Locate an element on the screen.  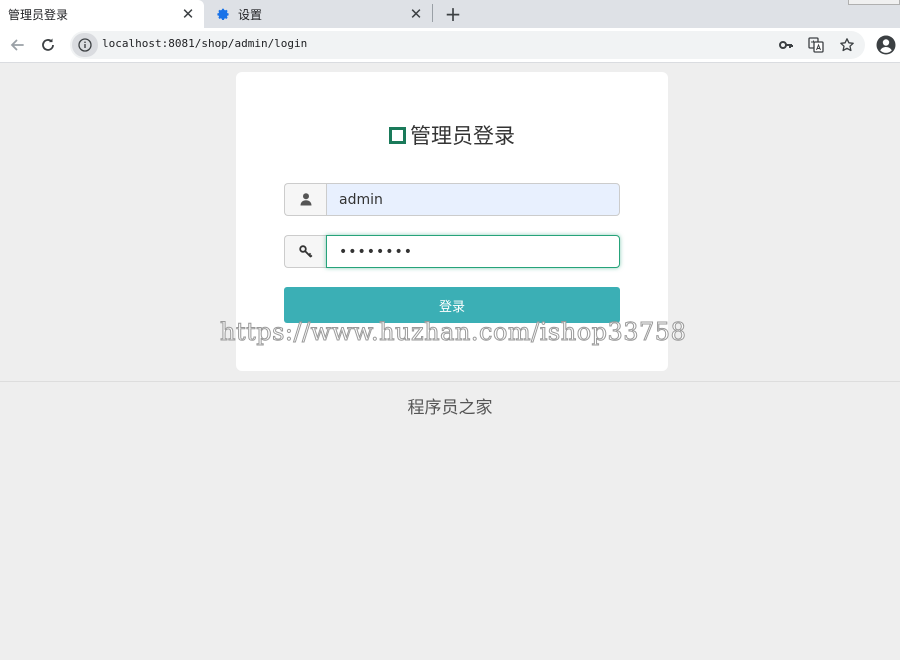
new-tab-button: + is located at coordinates (453, 14).